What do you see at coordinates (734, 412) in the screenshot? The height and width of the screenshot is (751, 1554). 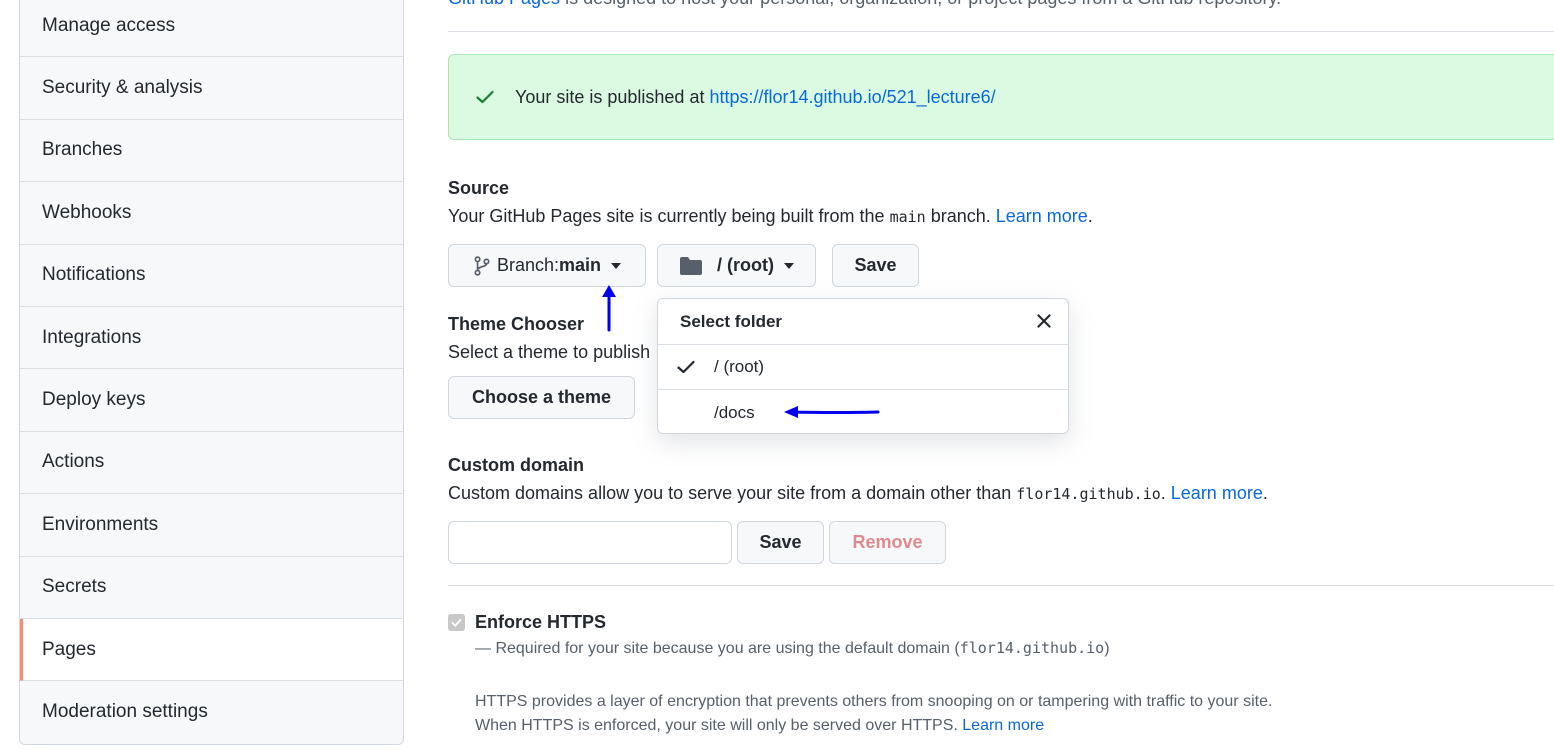 I see `folder-option-label: /docs` at bounding box center [734, 412].